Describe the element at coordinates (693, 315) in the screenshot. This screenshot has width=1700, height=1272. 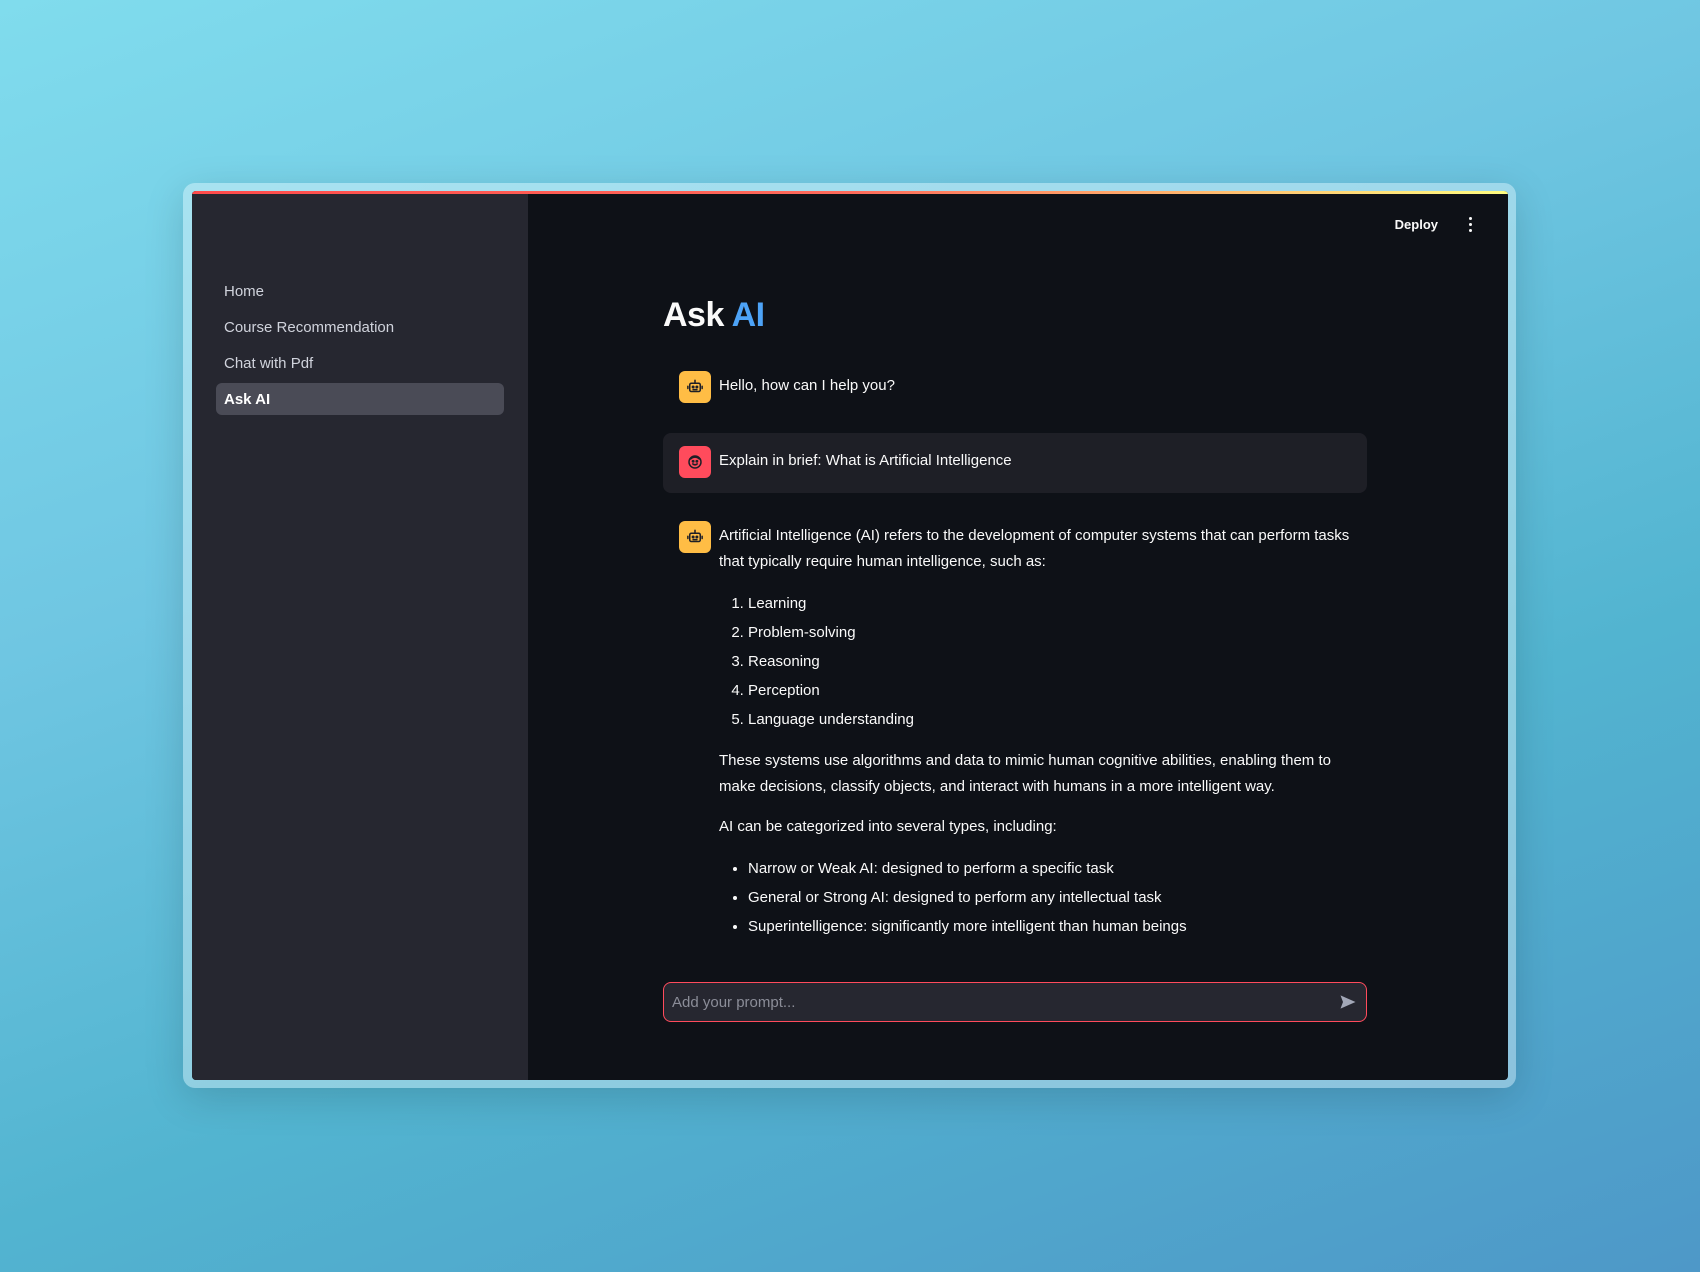
I see `page-title-main: Ask` at that location.